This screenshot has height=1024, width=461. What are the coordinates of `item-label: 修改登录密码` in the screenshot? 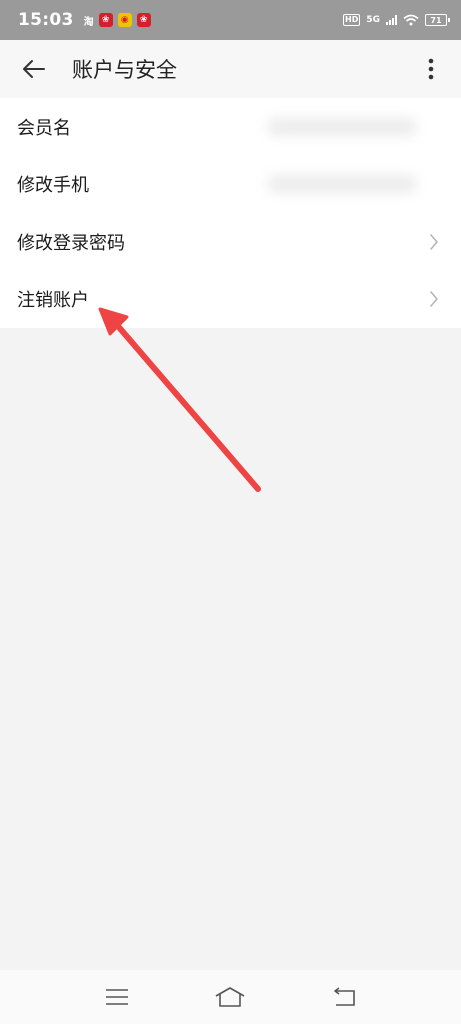 It's located at (71, 243).